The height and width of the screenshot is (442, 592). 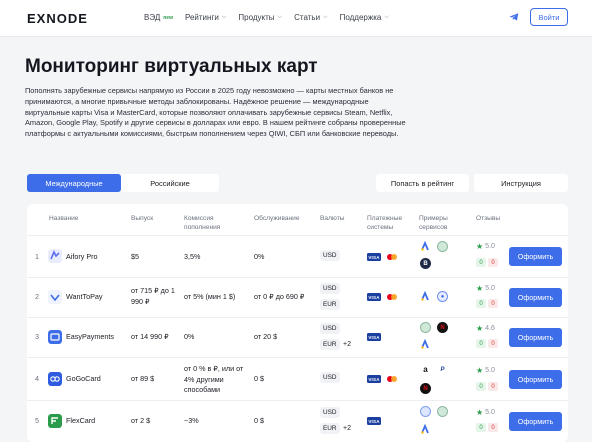 I want to click on row-number: 3, so click(x=37, y=336).